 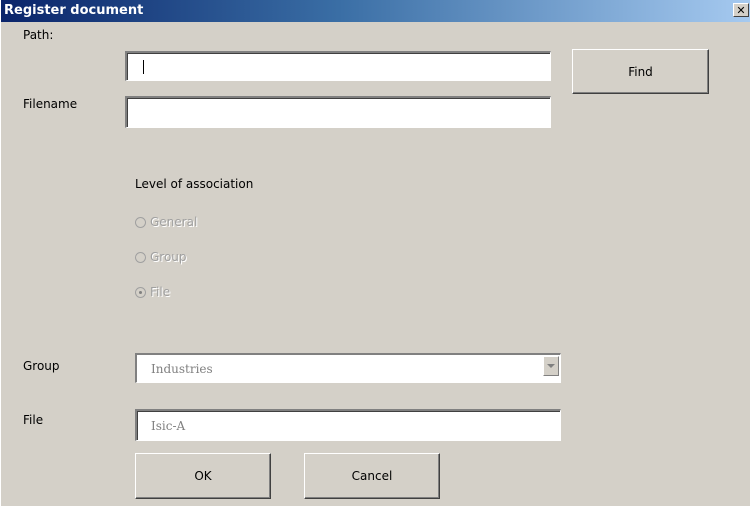 I want to click on cancel-button-label: Cancel, so click(x=372, y=476).